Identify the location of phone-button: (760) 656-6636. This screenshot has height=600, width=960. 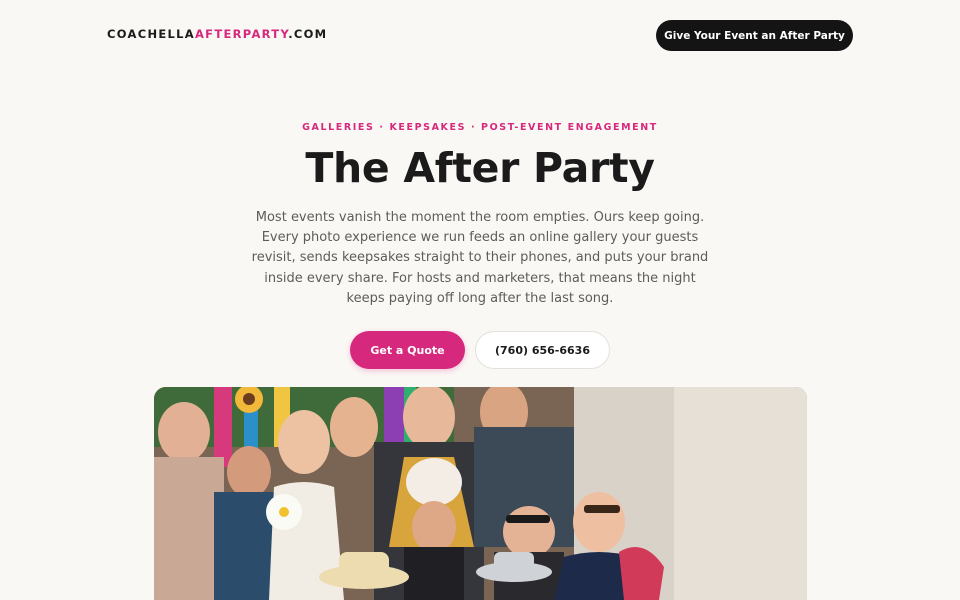
(542, 350).